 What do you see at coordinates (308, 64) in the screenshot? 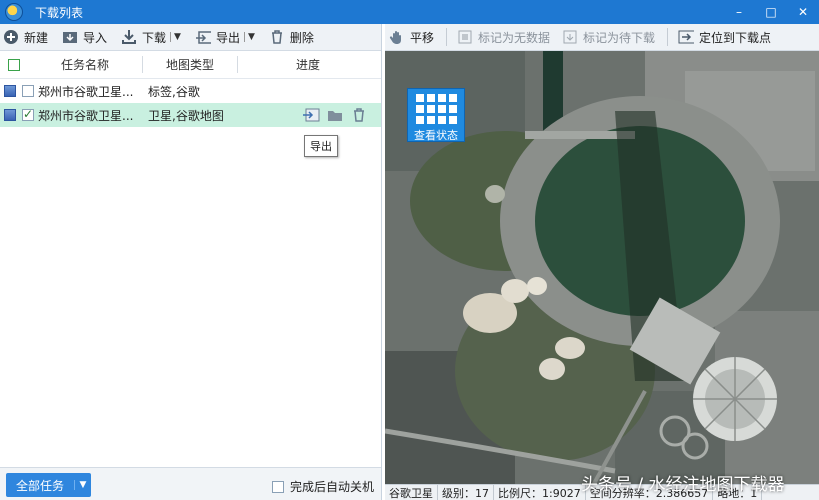
I see `header-progress: 进度` at bounding box center [308, 64].